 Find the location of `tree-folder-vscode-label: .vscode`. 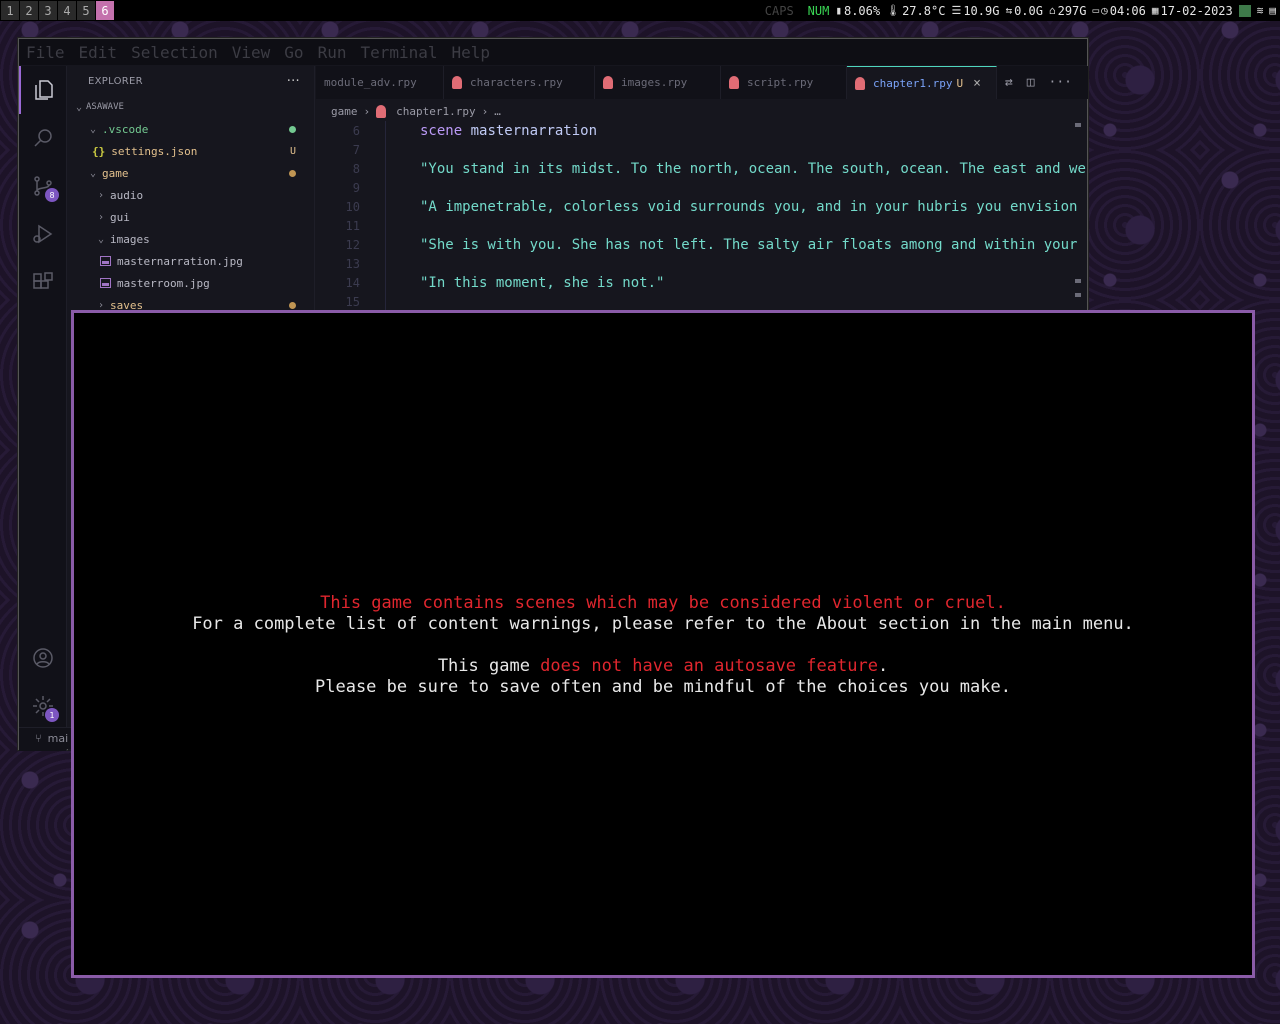

tree-folder-vscode-label: .vscode is located at coordinates (125, 129).